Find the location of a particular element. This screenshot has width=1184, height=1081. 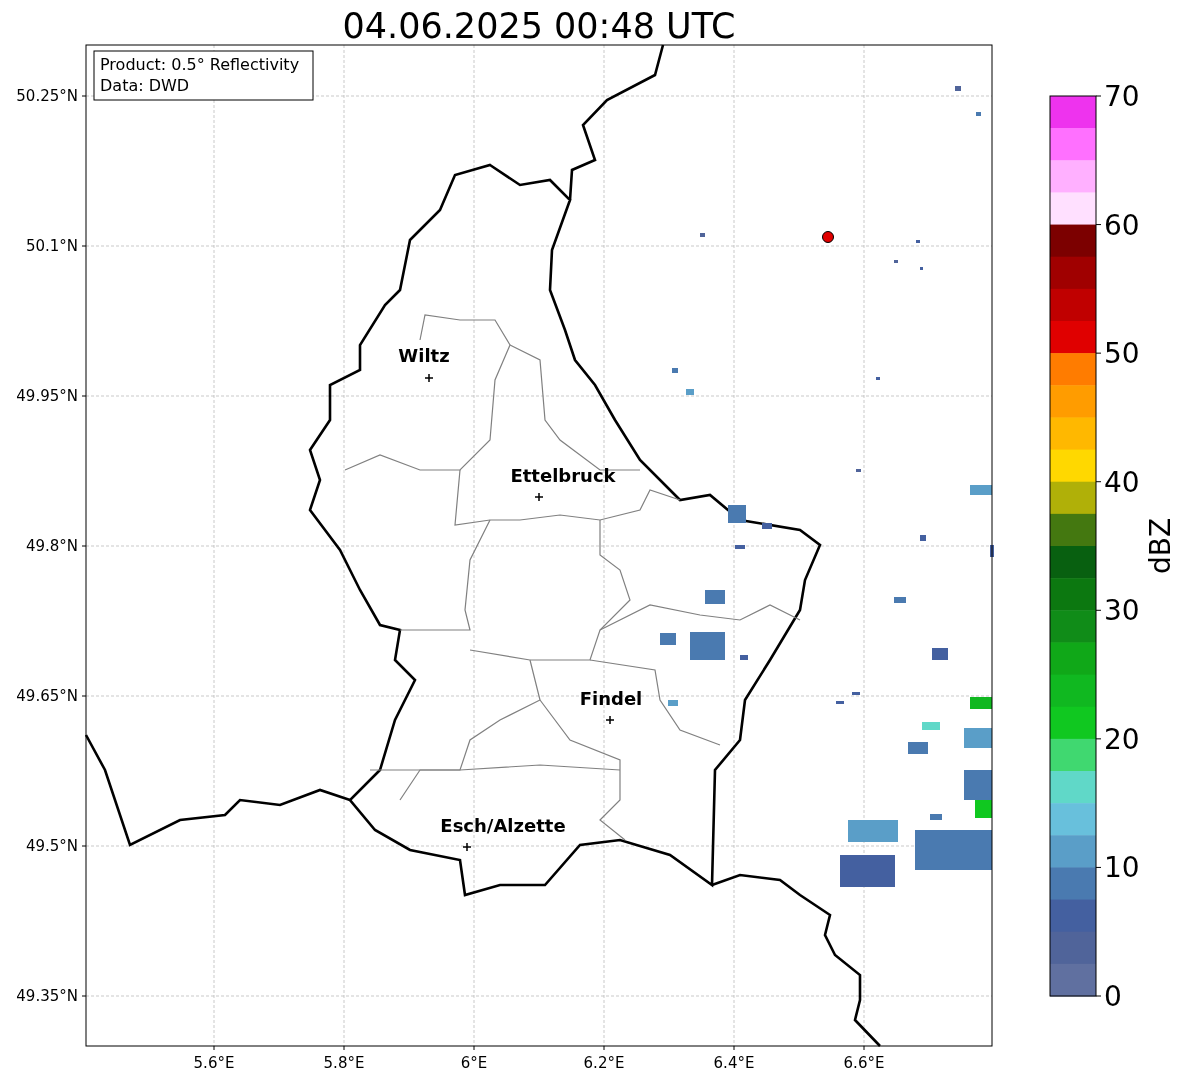

colorbar-tick-label: 40 is located at coordinates (1122, 482).